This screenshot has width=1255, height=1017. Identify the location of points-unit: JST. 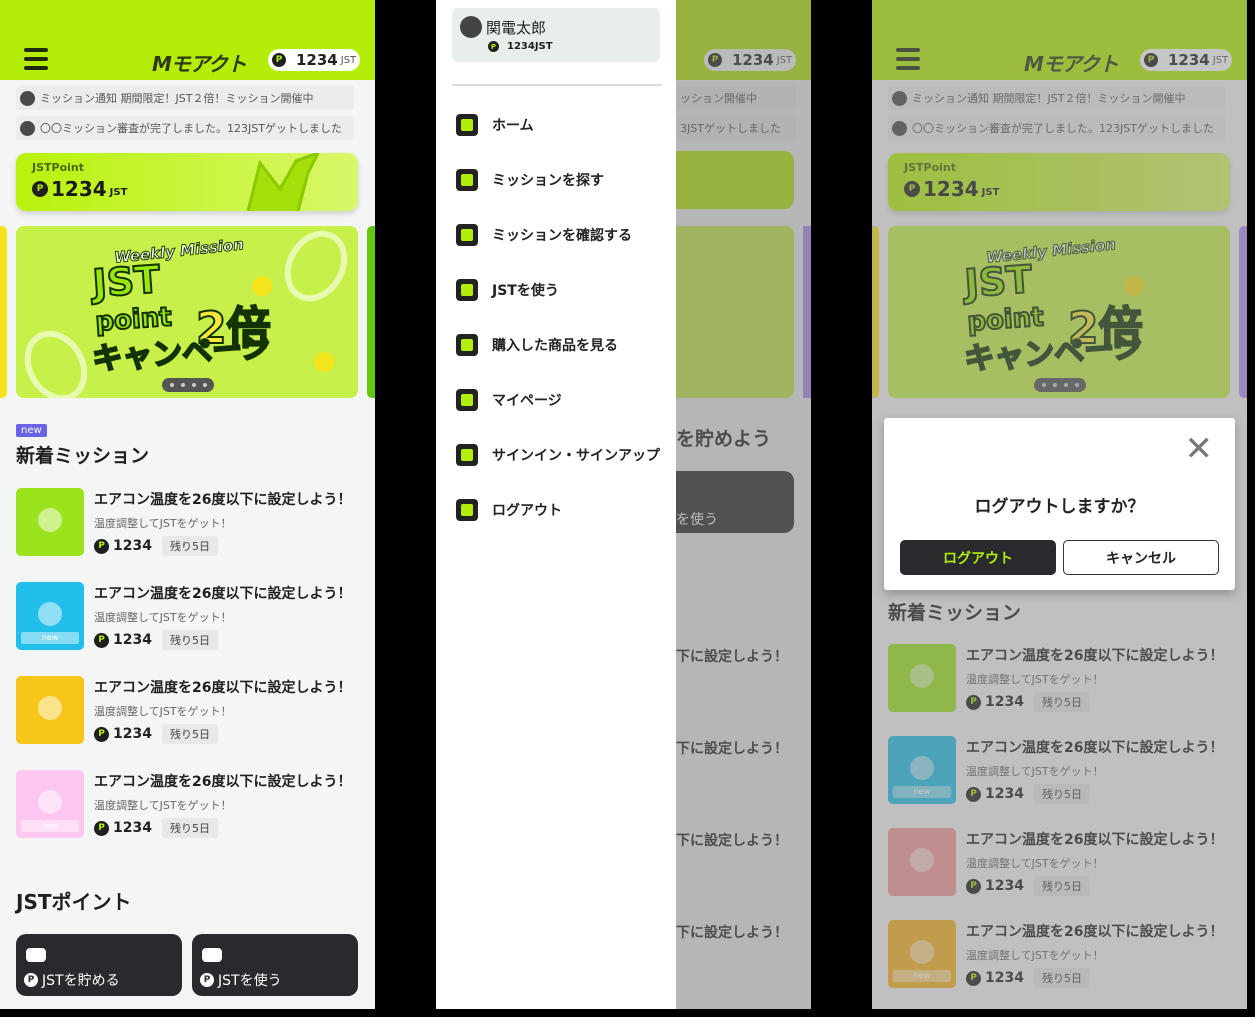
(348, 60).